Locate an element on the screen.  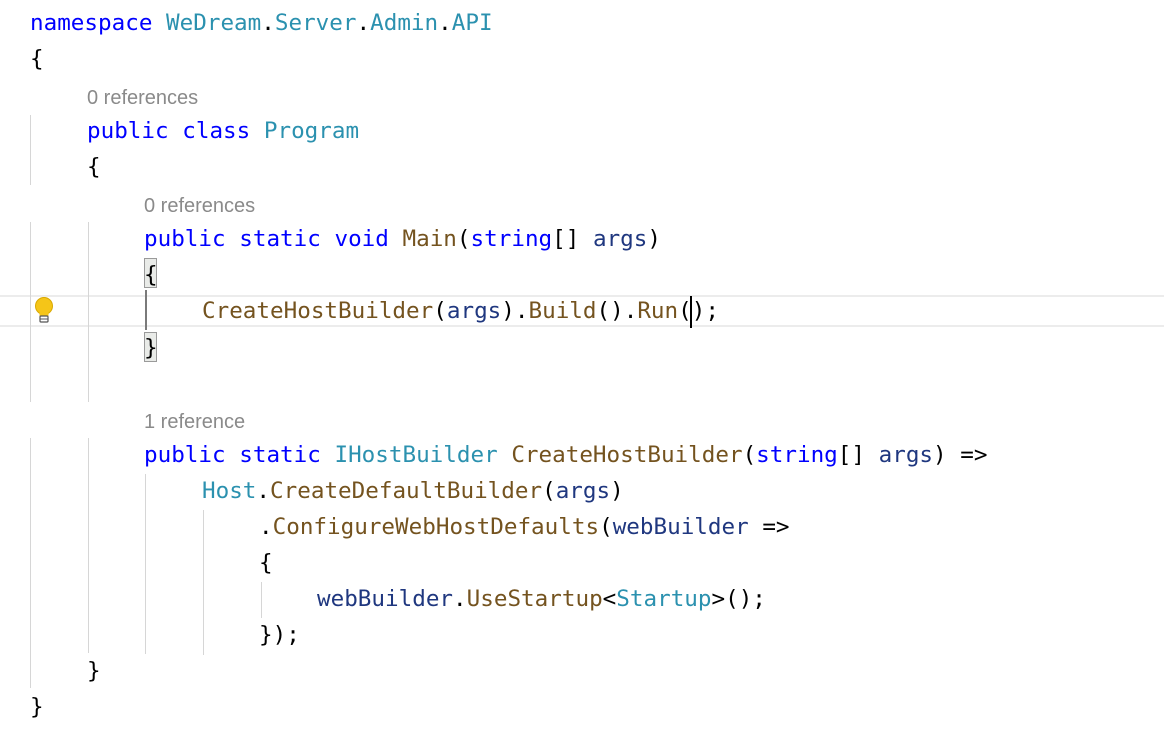
code-token: => is located at coordinates (769, 527).